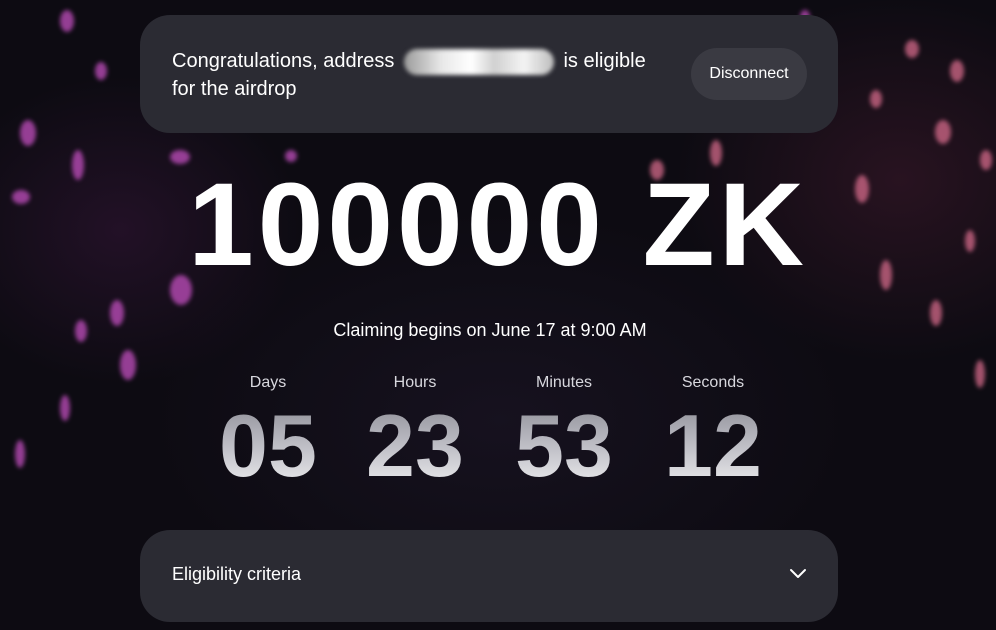 This screenshot has height=630, width=996. Describe the element at coordinates (478, 61) in the screenshot. I see `redacted-address` at that location.